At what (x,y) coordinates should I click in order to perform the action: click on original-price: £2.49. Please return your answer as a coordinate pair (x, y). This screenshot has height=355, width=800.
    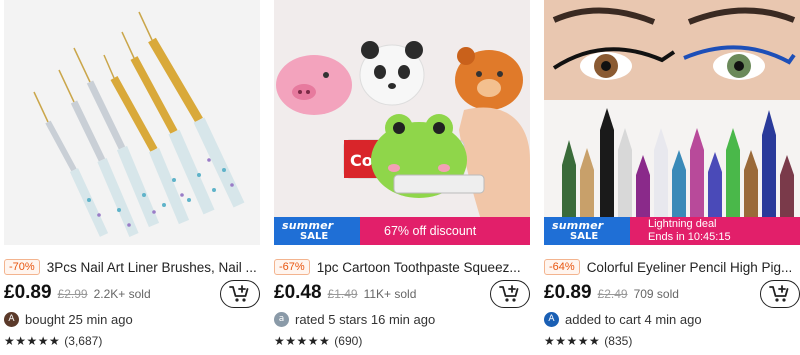
    Looking at the image, I should click on (612, 294).